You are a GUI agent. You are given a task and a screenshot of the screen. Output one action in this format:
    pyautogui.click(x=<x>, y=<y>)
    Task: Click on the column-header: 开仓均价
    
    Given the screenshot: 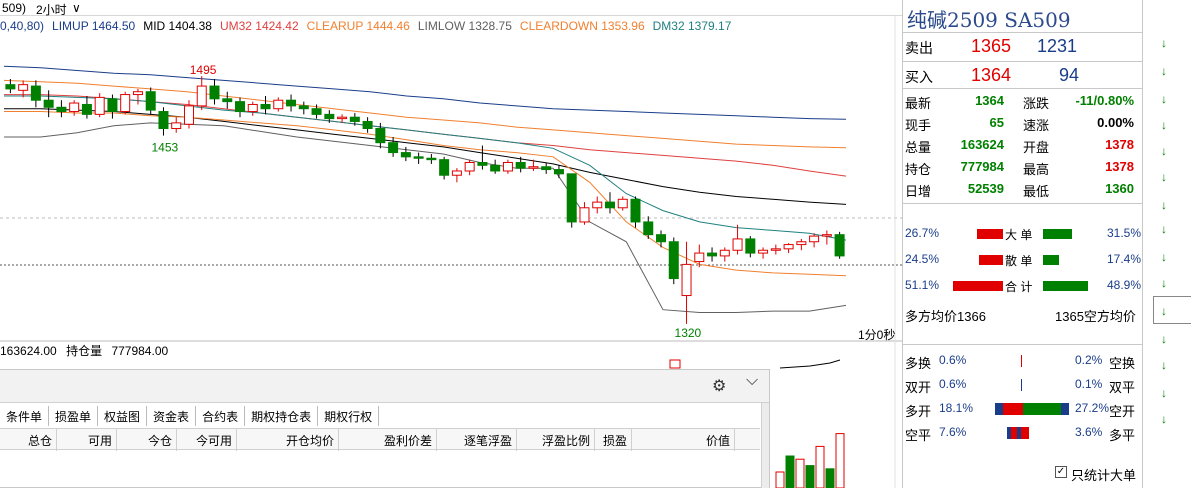 What is the action you would take?
    pyautogui.click(x=310, y=440)
    